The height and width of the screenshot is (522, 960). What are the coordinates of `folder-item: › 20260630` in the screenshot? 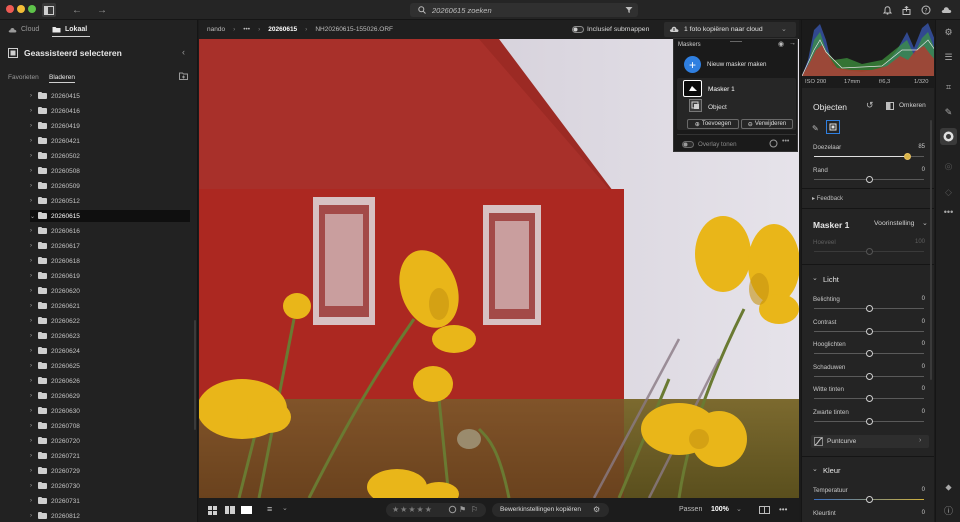 It's located at (110, 411).